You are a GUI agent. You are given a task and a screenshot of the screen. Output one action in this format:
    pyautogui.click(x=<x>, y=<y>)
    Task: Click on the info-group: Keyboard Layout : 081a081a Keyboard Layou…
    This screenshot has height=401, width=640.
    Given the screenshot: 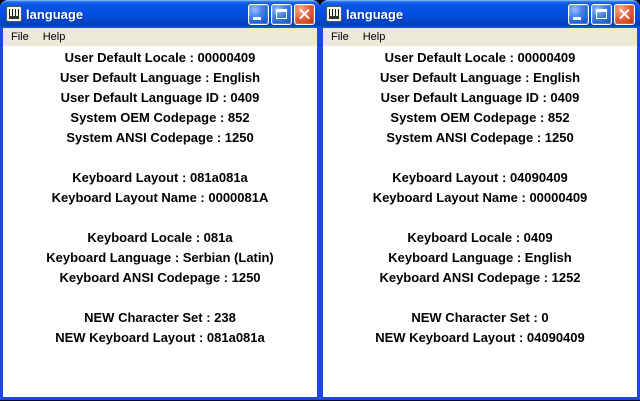 What is the action you would take?
    pyautogui.click(x=160, y=188)
    